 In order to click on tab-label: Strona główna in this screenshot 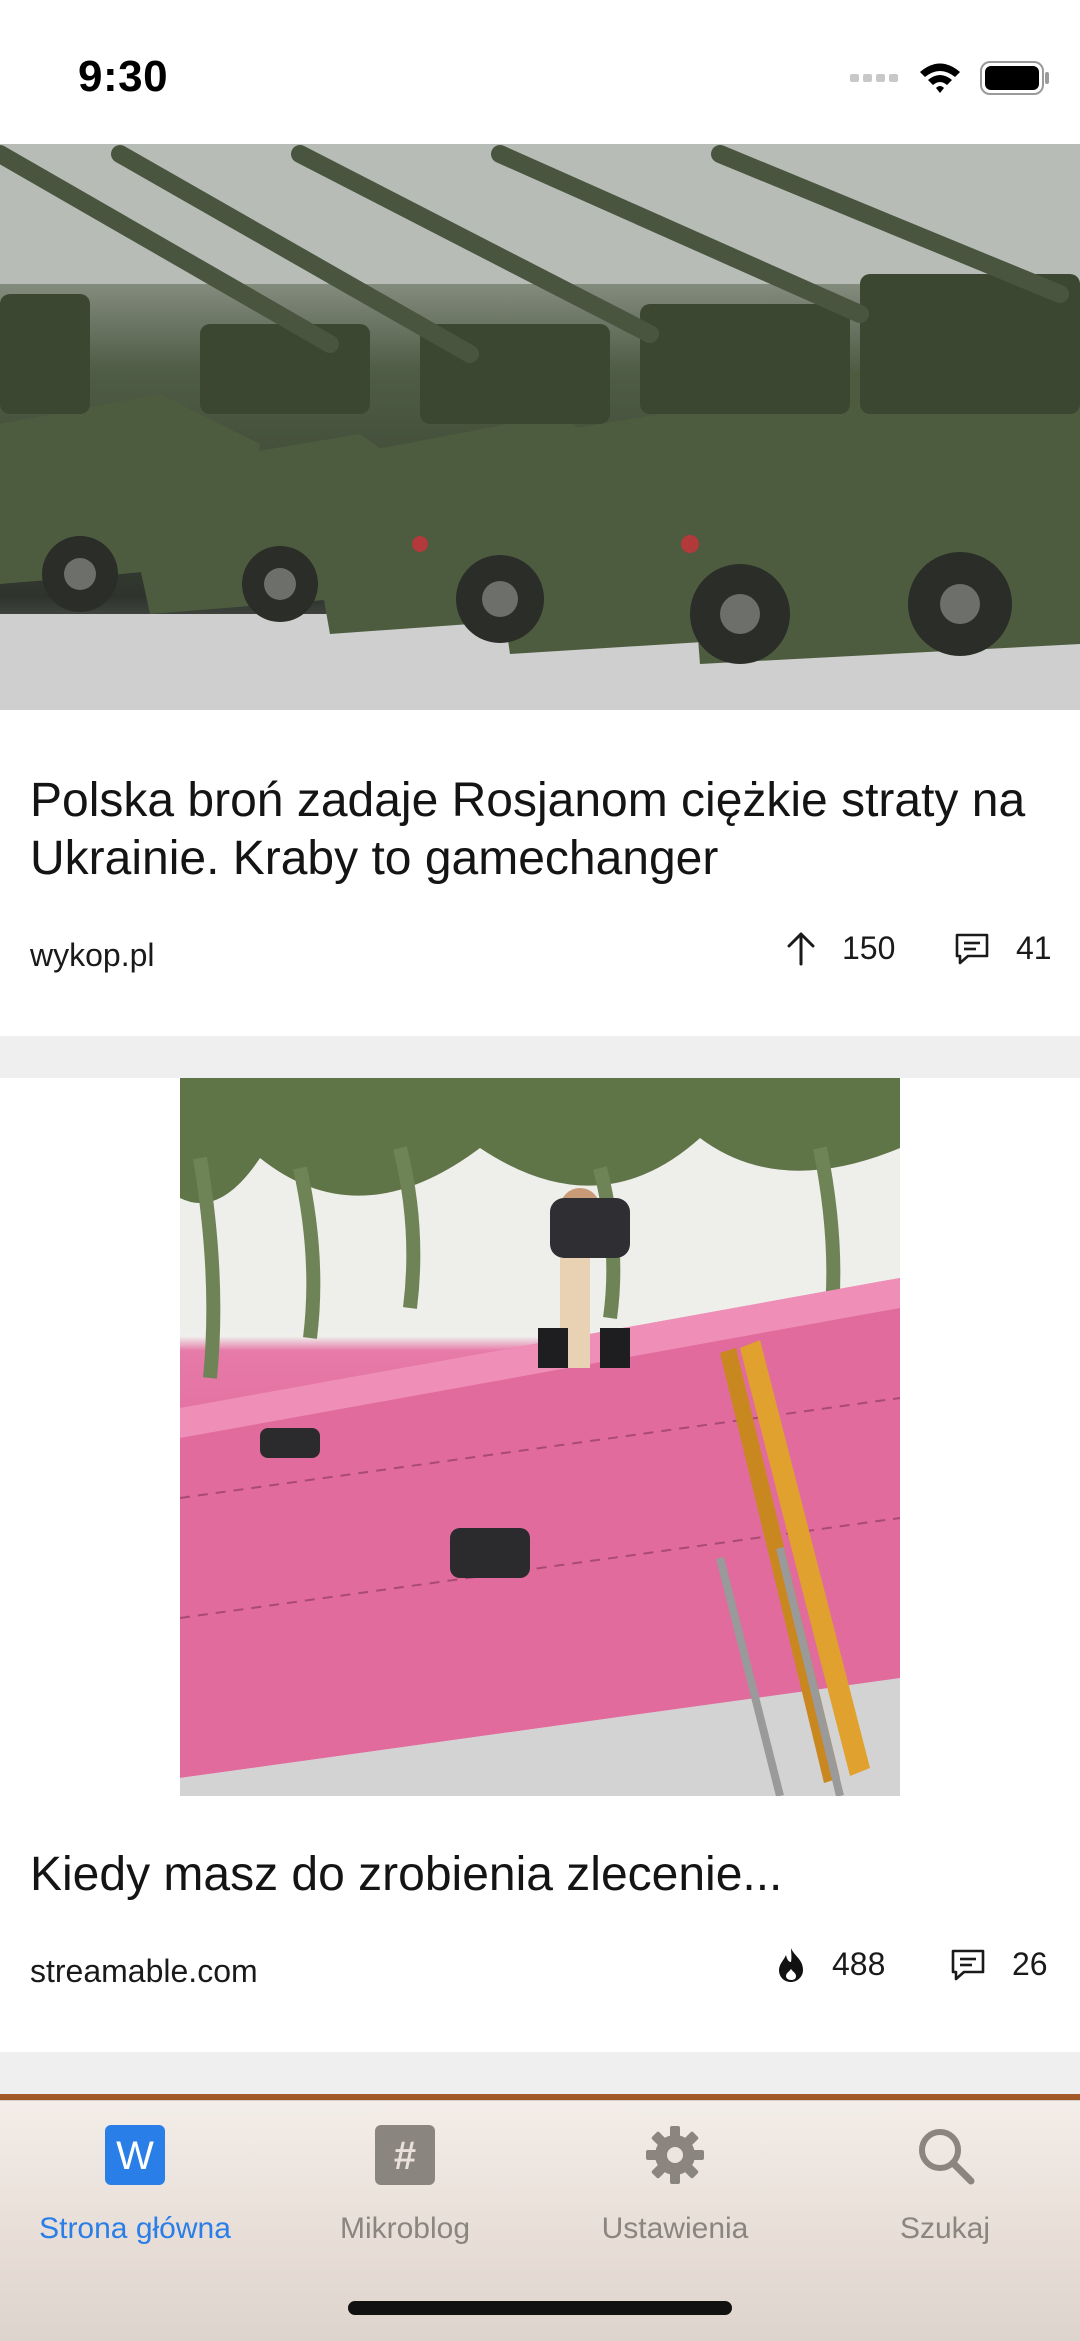, I will do `click(135, 2228)`.